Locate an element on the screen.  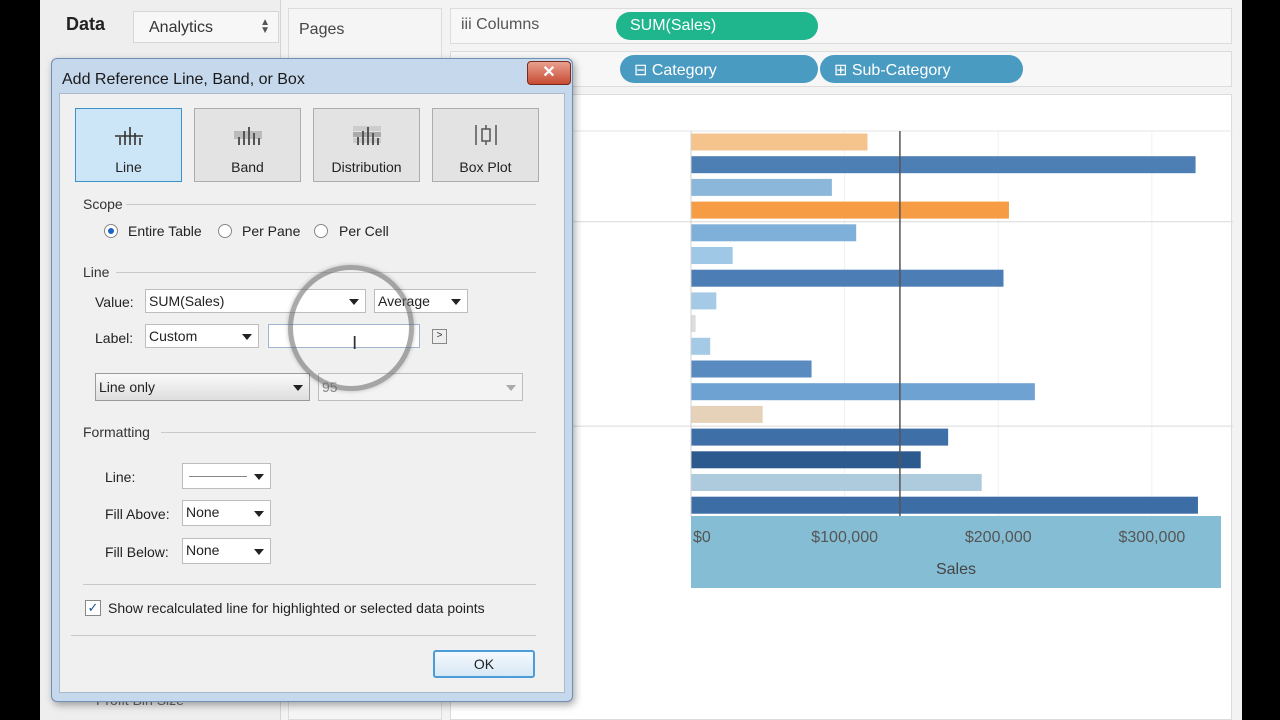
type-box-plot-button: Box Plot is located at coordinates (485, 145).